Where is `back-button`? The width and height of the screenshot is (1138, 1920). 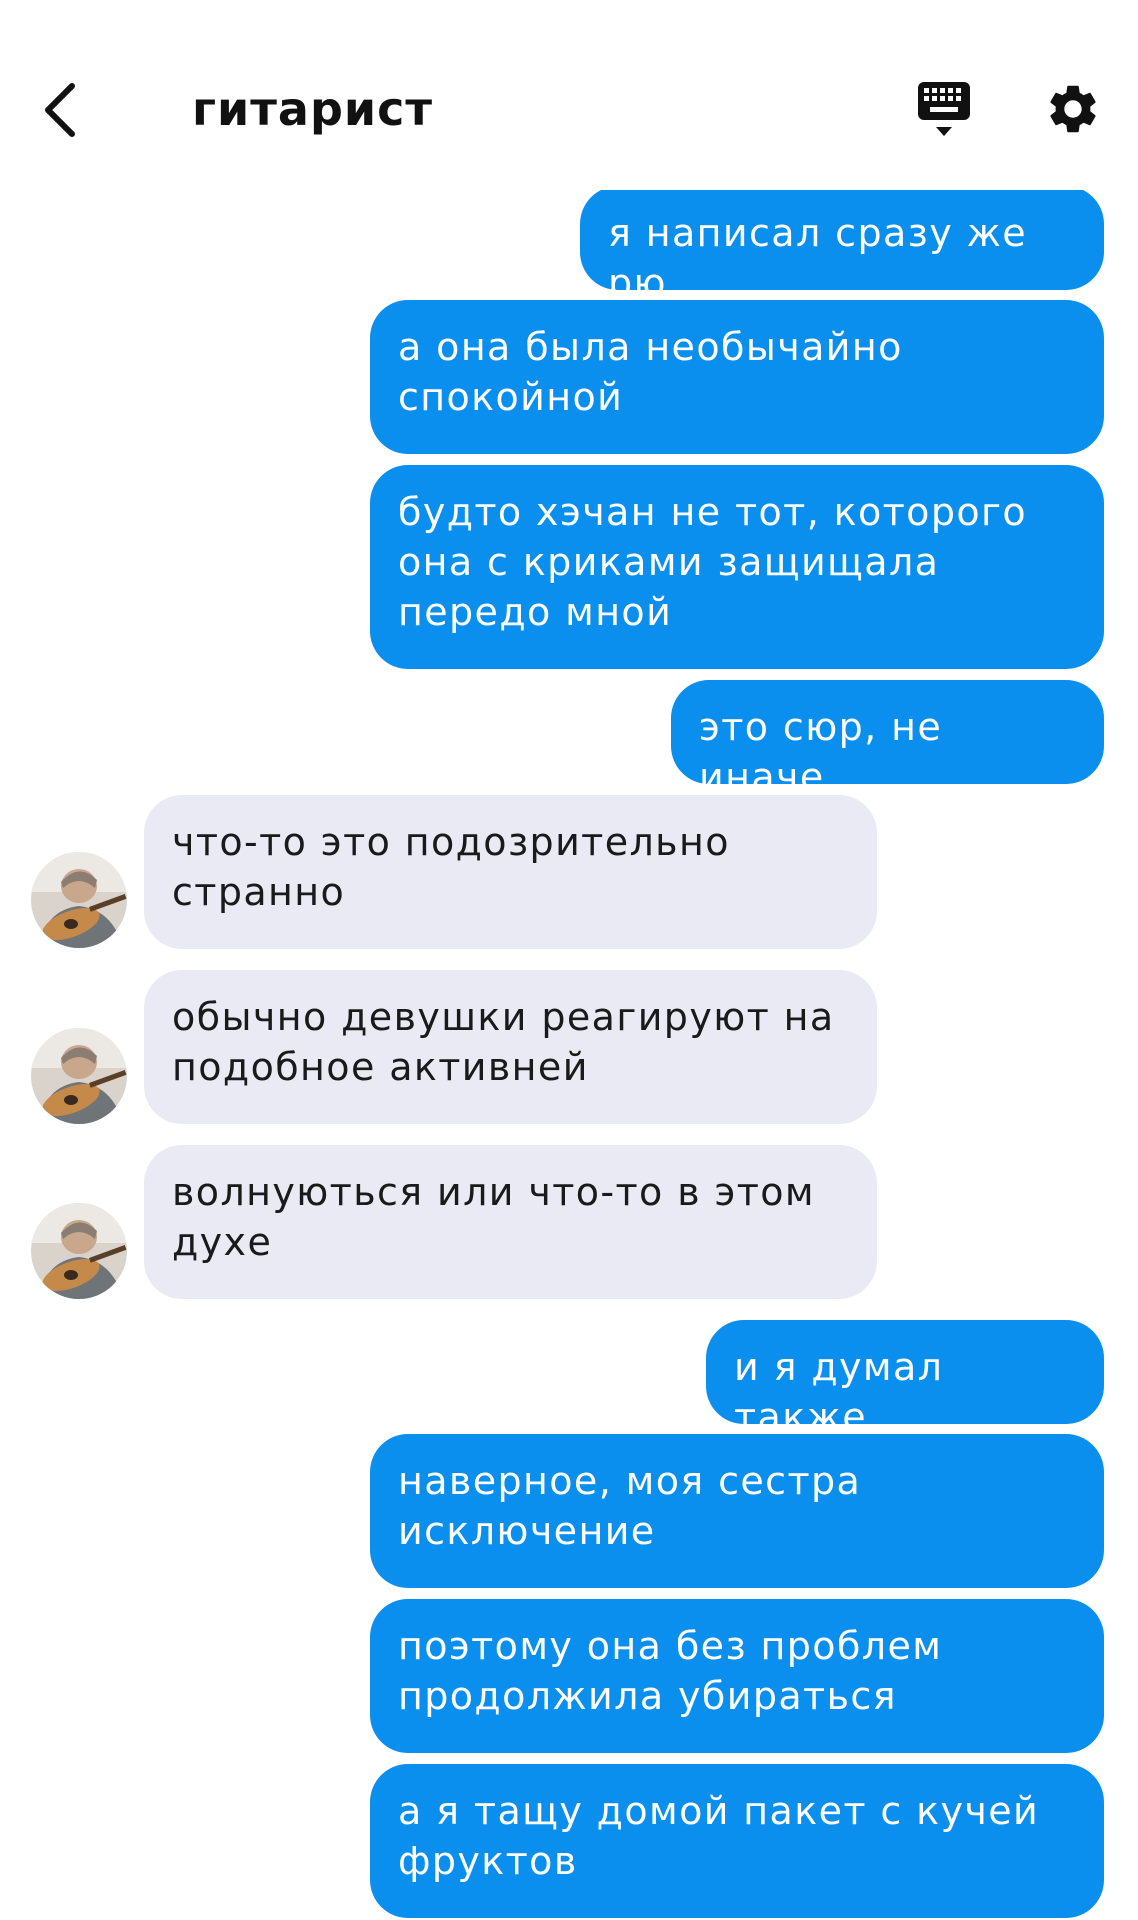 back-button is located at coordinates (60, 110).